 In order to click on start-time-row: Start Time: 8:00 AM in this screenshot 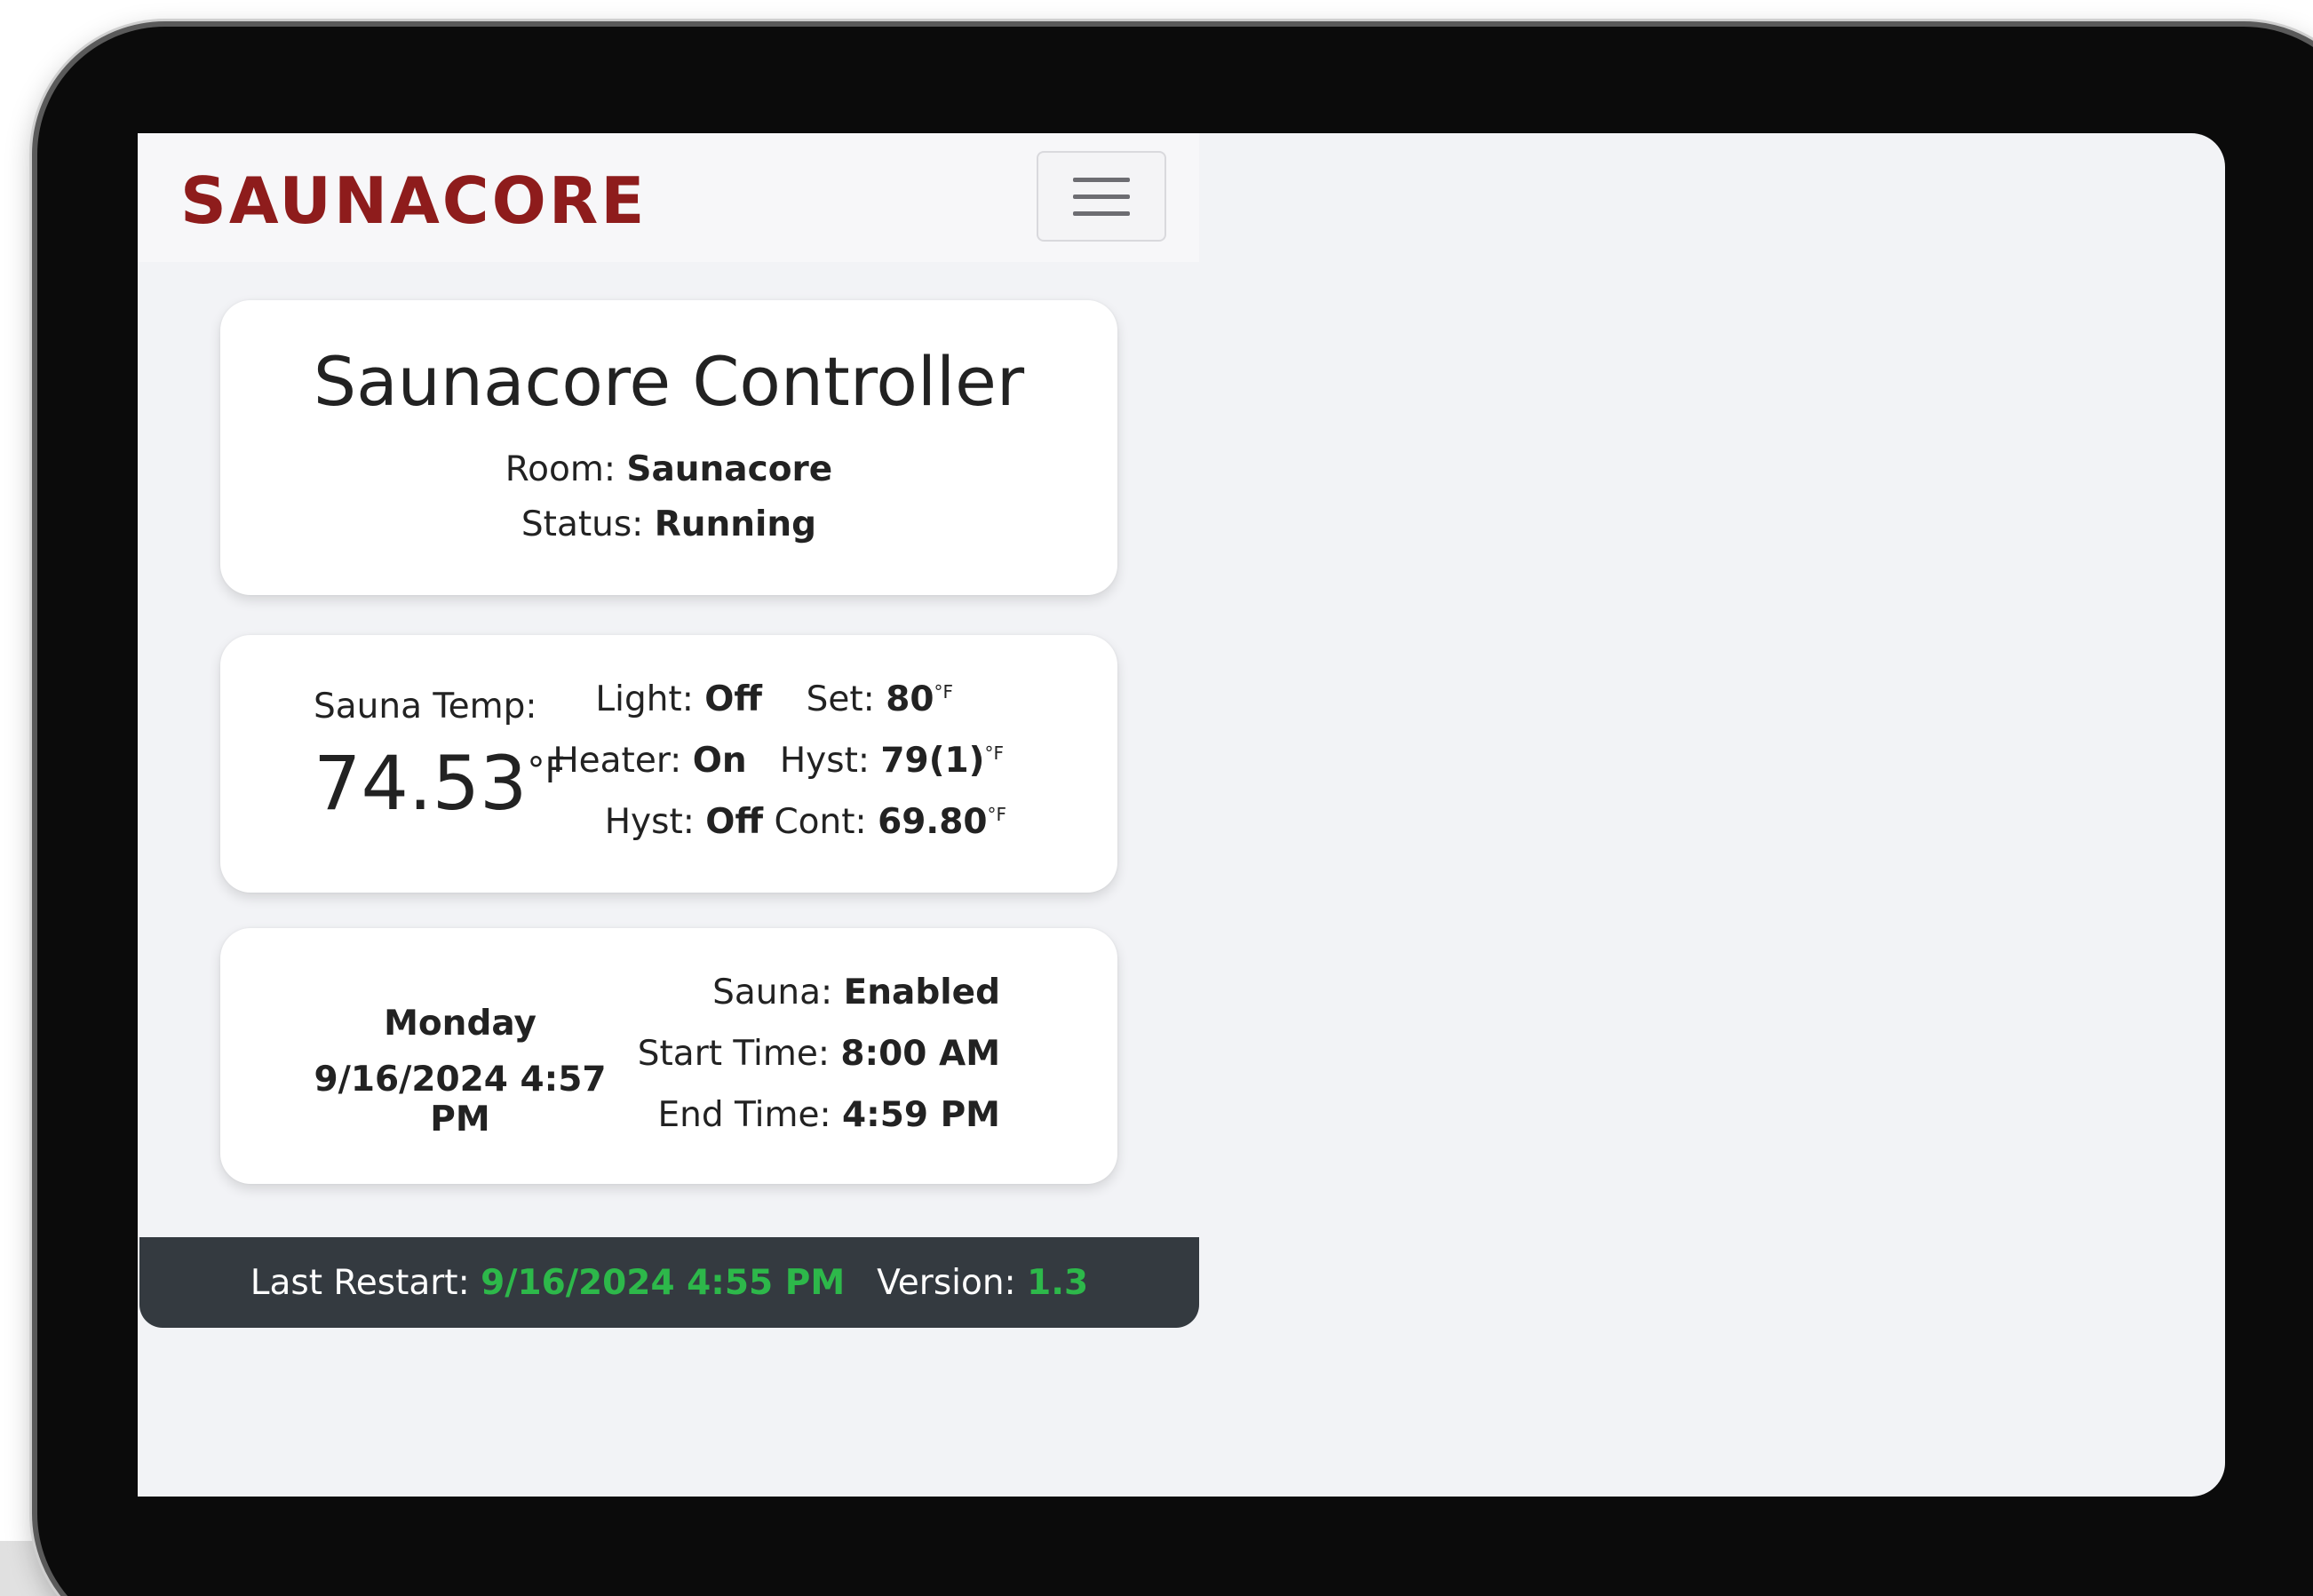, I will do `click(819, 1054)`.